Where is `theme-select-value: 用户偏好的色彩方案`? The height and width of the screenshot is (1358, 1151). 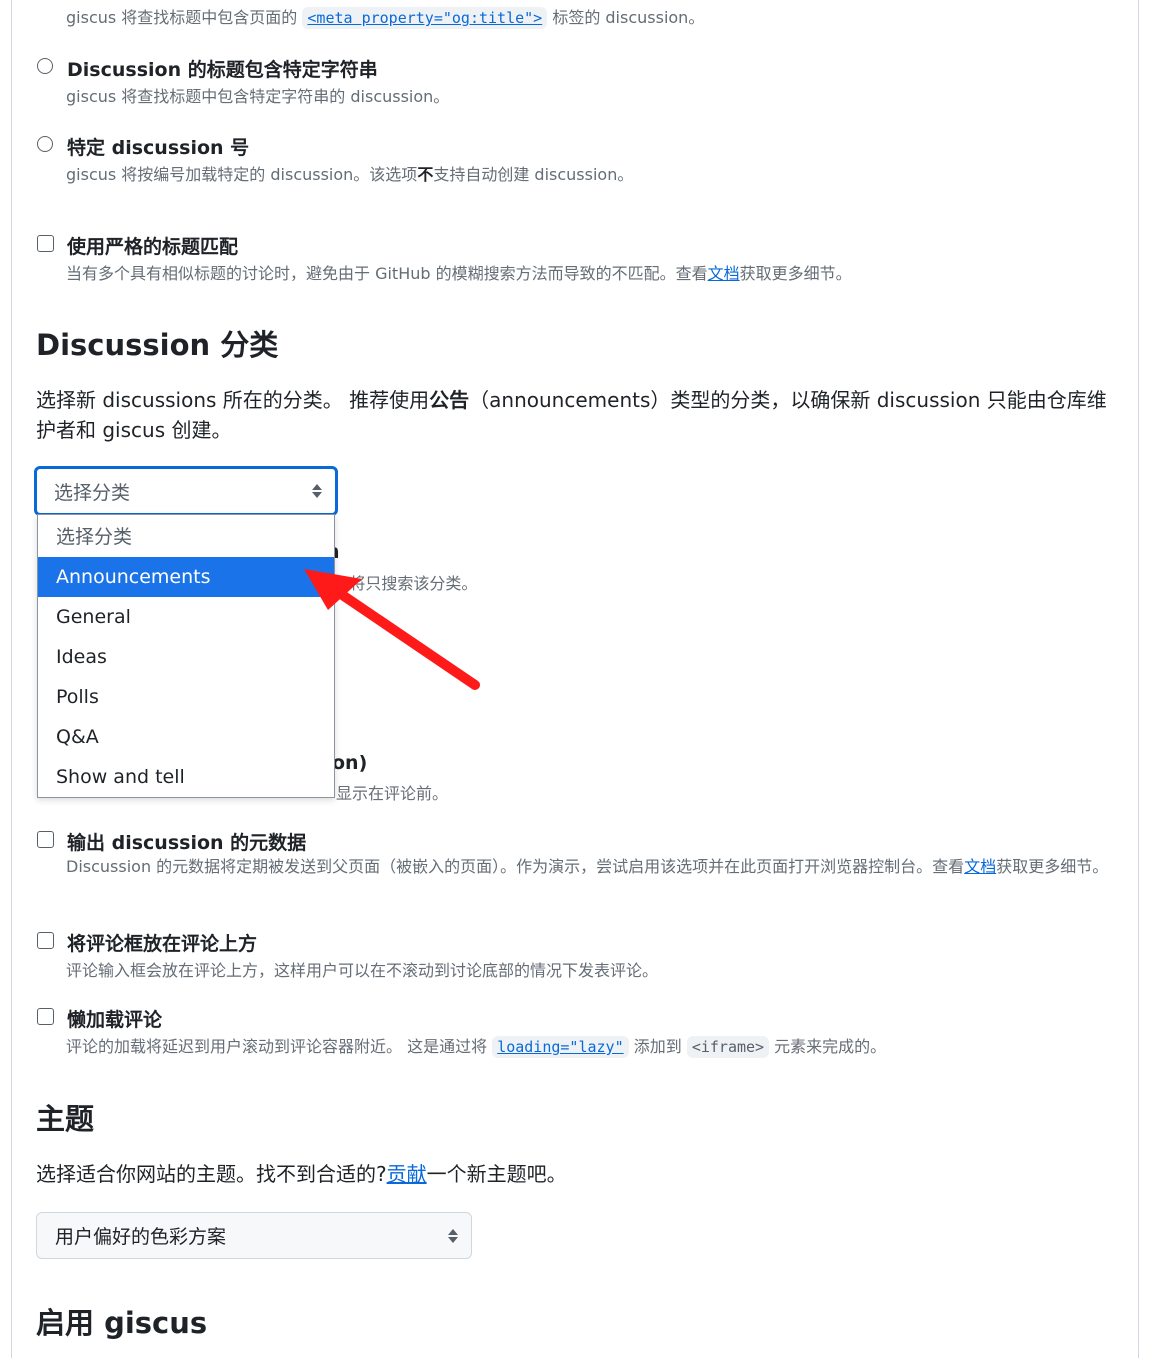 theme-select-value: 用户偏好的色彩方案 is located at coordinates (141, 1237).